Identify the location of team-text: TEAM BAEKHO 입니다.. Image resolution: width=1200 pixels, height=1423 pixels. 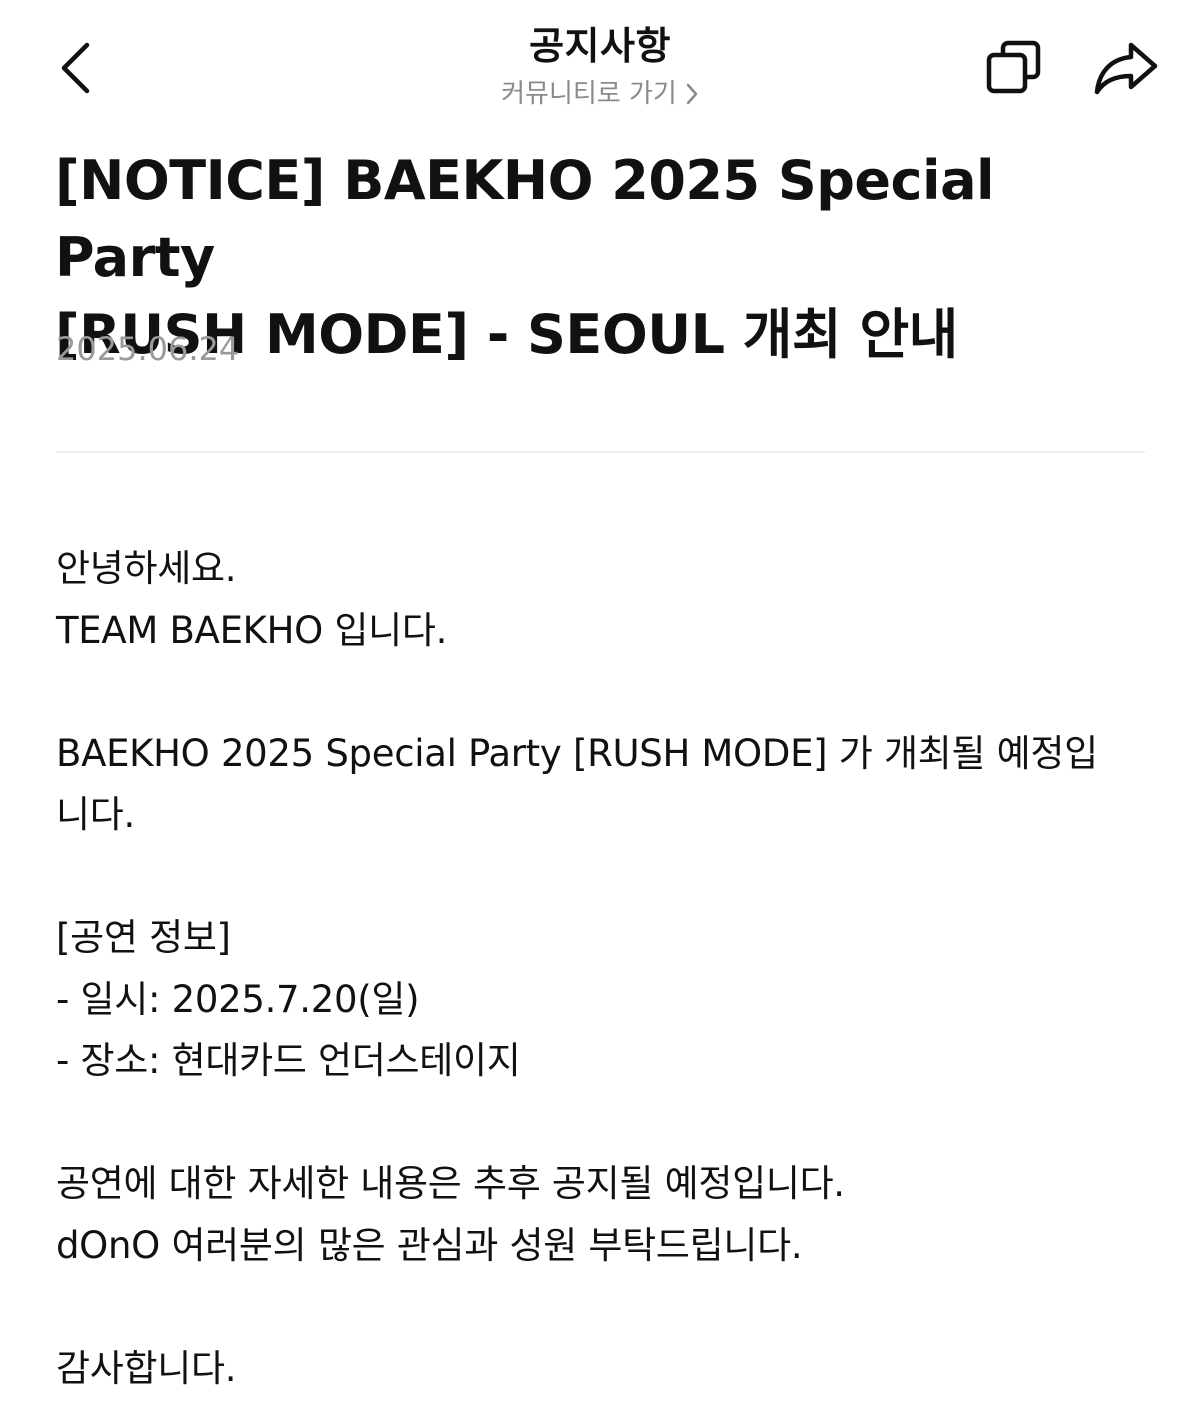
(252, 630).